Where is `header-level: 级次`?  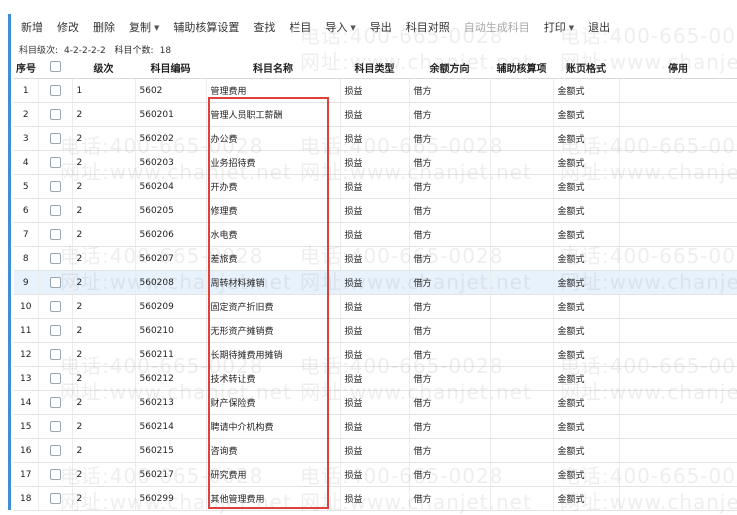 header-level: 级次 is located at coordinates (103, 67).